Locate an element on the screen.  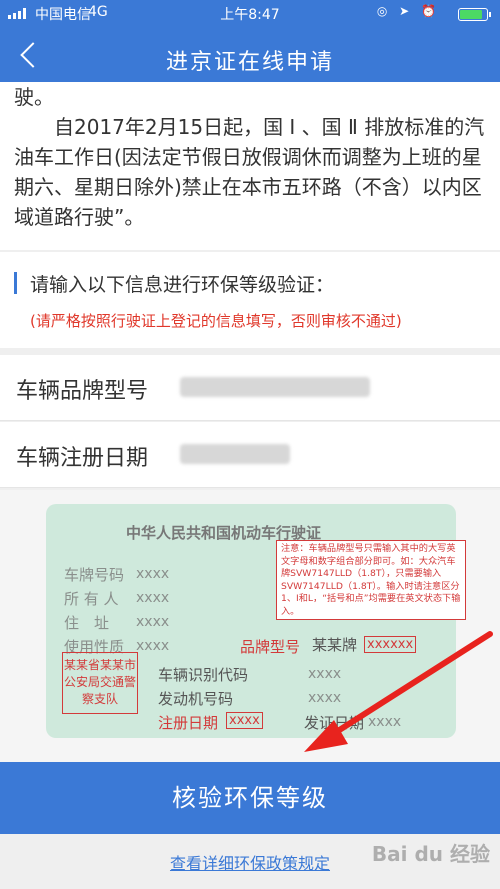
usage-value: xxxx is located at coordinates (153, 646).